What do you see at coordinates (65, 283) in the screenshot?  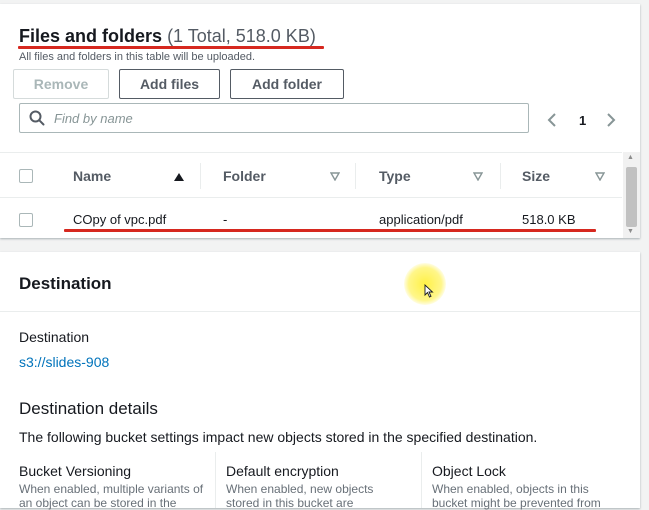 I see `destination-title: Destination` at bounding box center [65, 283].